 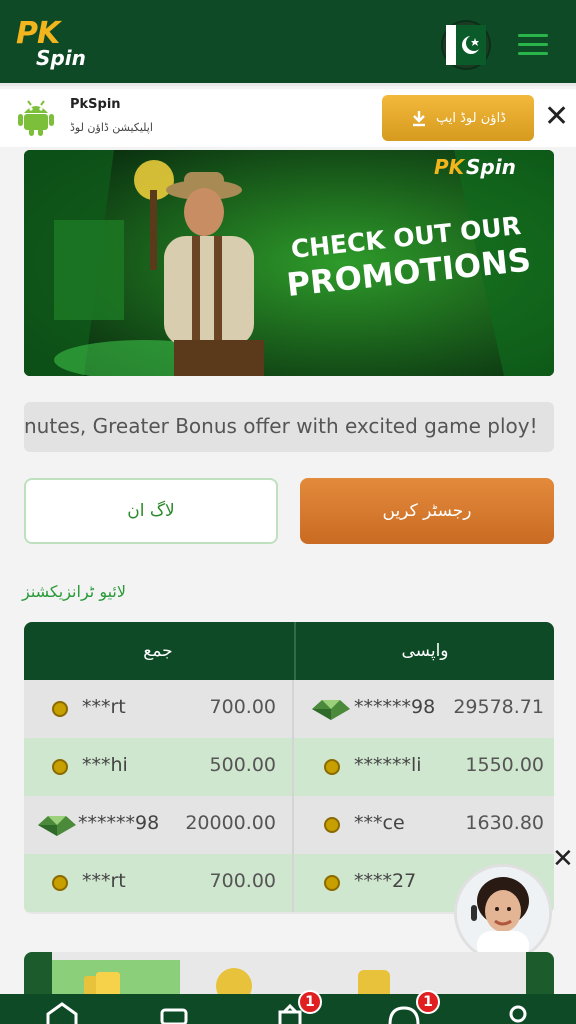 What do you see at coordinates (57, 44) in the screenshot?
I see `pkspin-logo: PK Spin` at bounding box center [57, 44].